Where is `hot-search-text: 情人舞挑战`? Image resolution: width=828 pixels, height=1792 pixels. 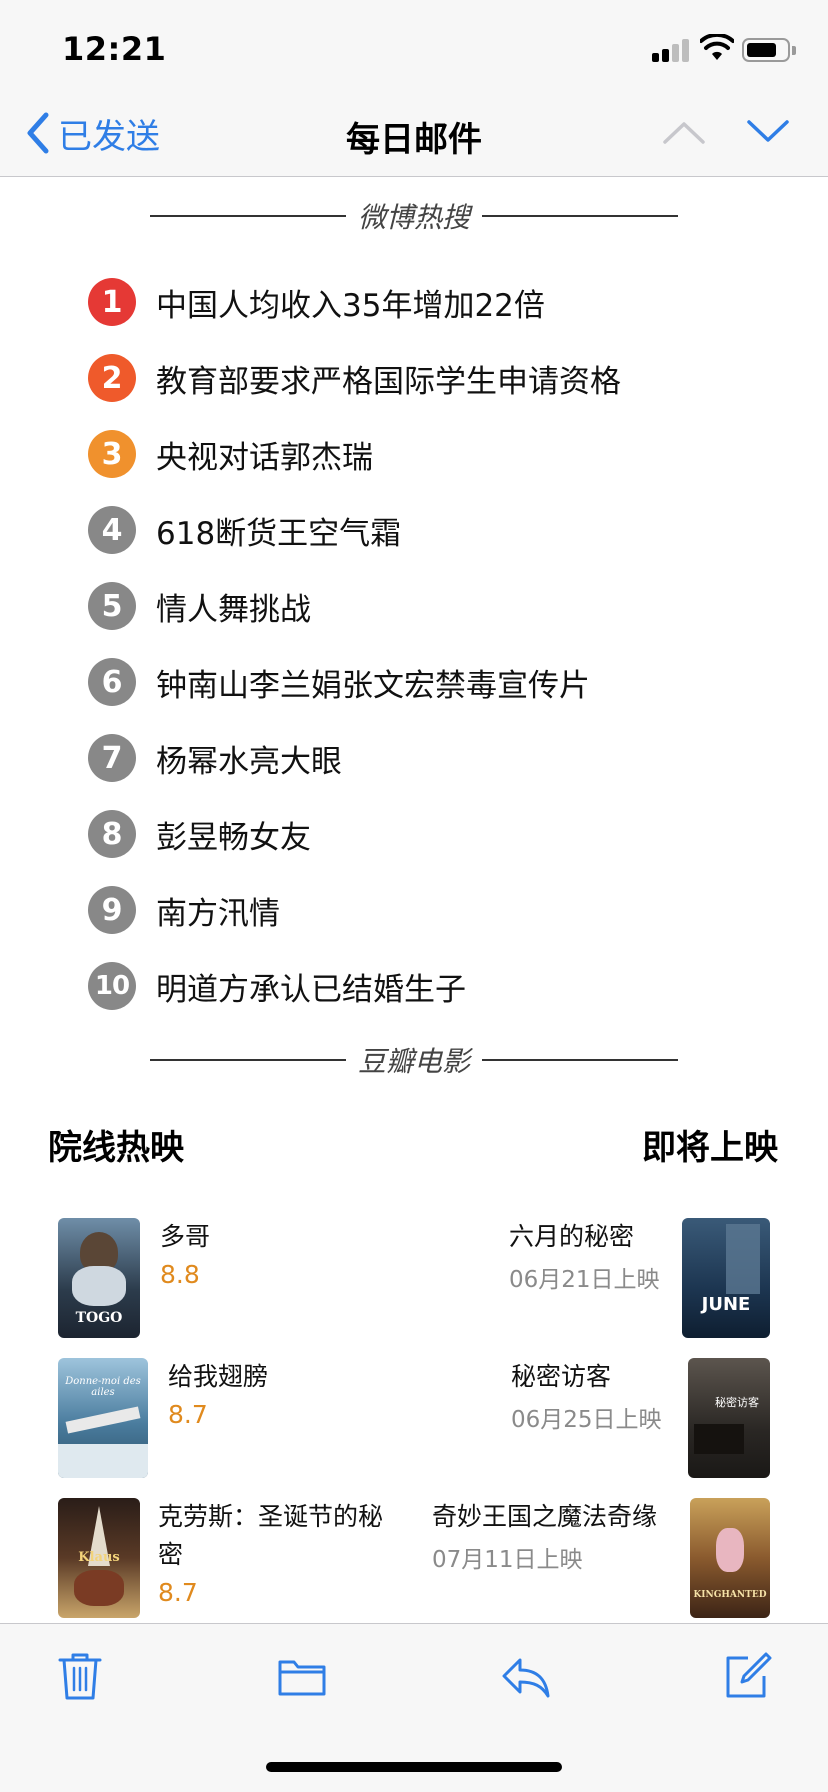
hot-search-text: 情人舞挑战 is located at coordinates (233, 609).